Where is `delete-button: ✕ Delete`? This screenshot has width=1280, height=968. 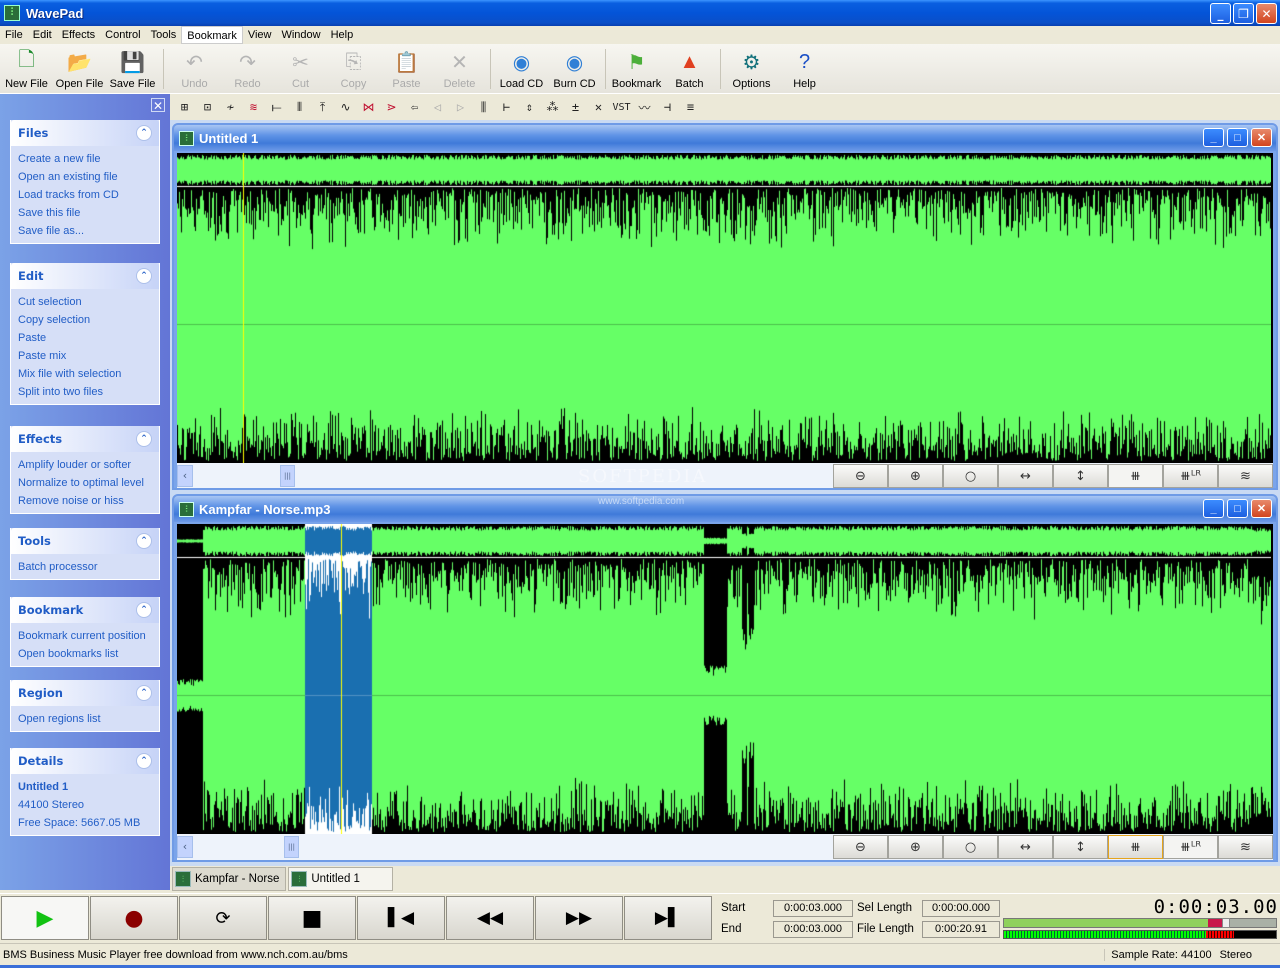
delete-button: ✕ Delete is located at coordinates (459, 69).